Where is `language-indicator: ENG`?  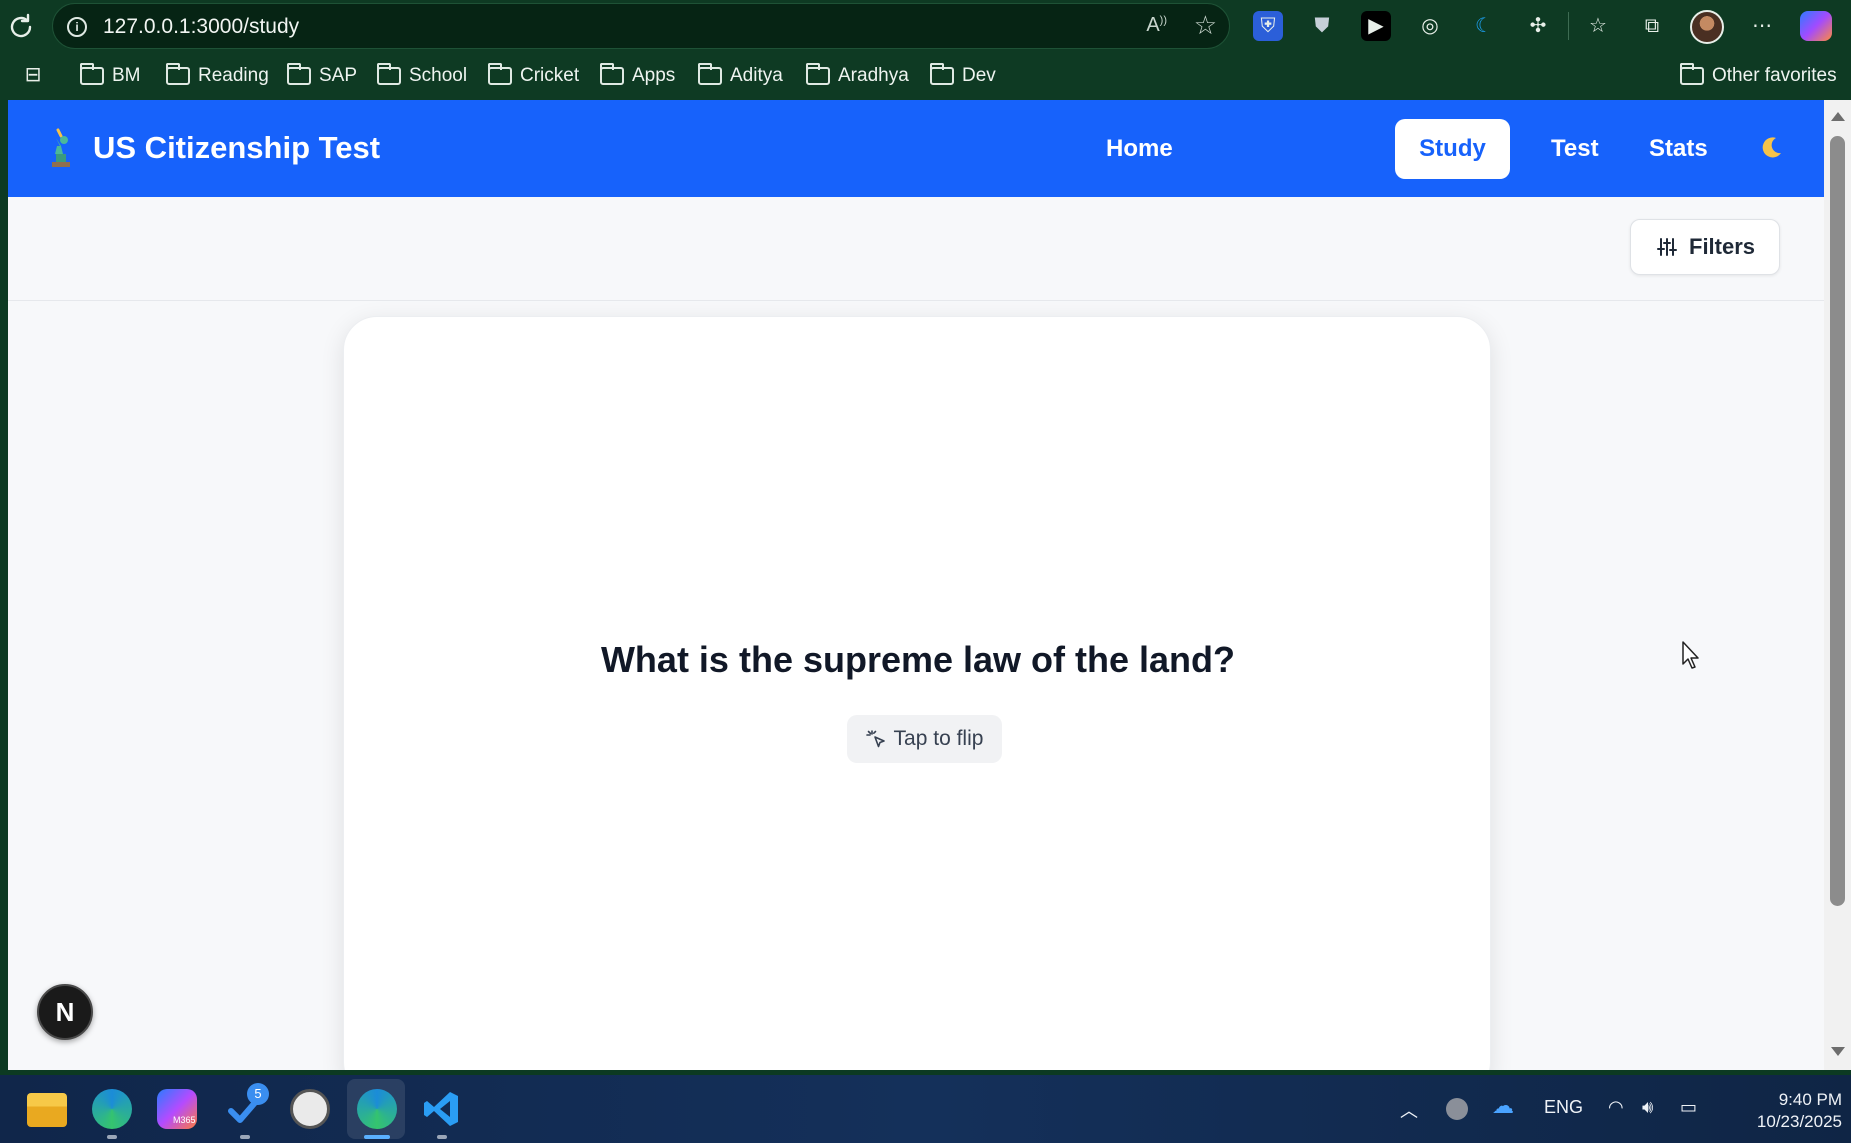 language-indicator: ENG is located at coordinates (1563, 1107).